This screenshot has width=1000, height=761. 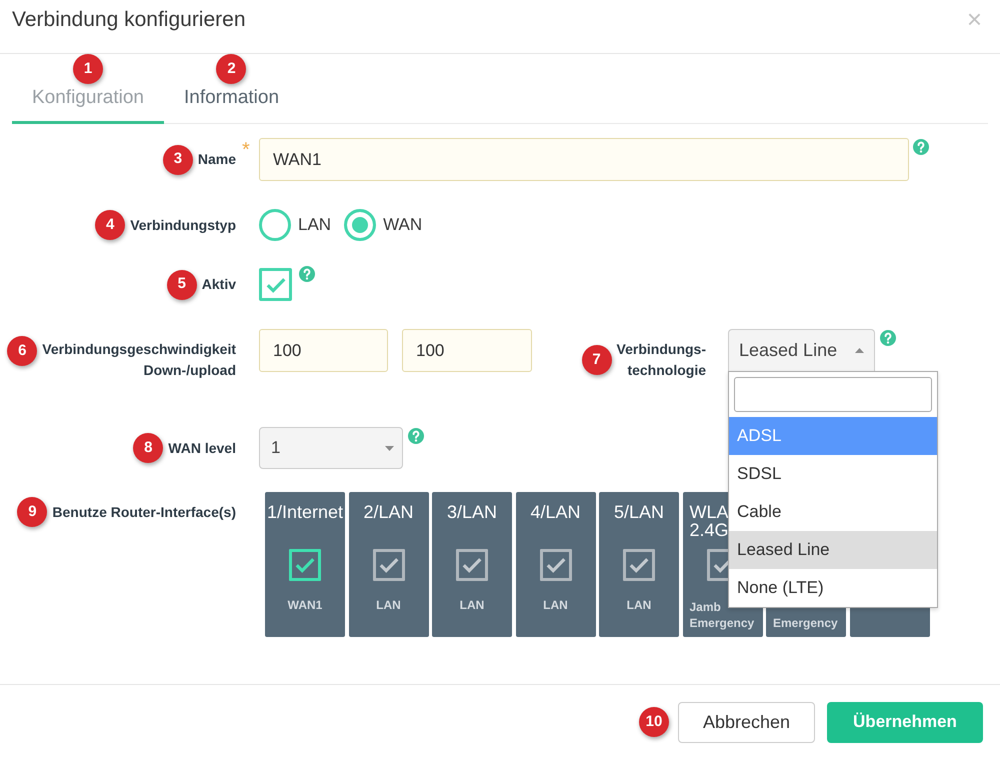 What do you see at coordinates (129, 20) in the screenshot?
I see `dialog-title: Verbindung konfigurieren` at bounding box center [129, 20].